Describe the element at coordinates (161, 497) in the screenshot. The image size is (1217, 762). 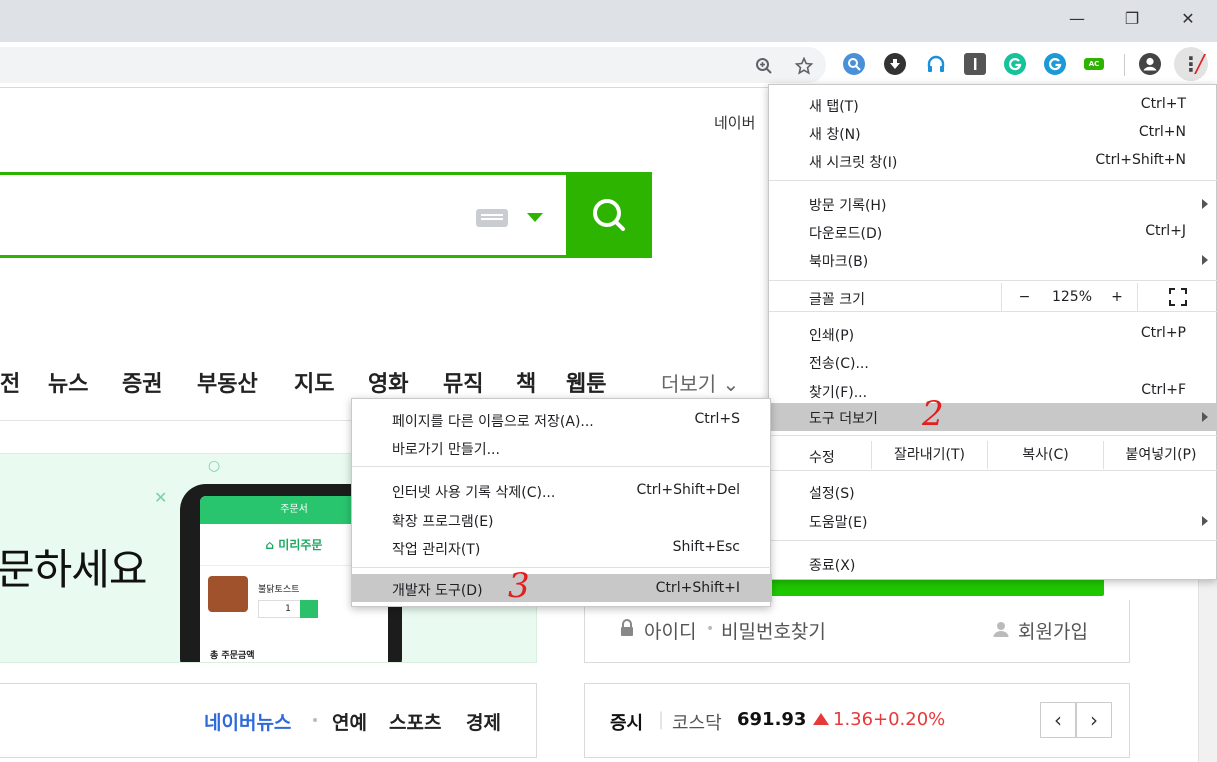
I see `sparkle-icon: ✕` at that location.